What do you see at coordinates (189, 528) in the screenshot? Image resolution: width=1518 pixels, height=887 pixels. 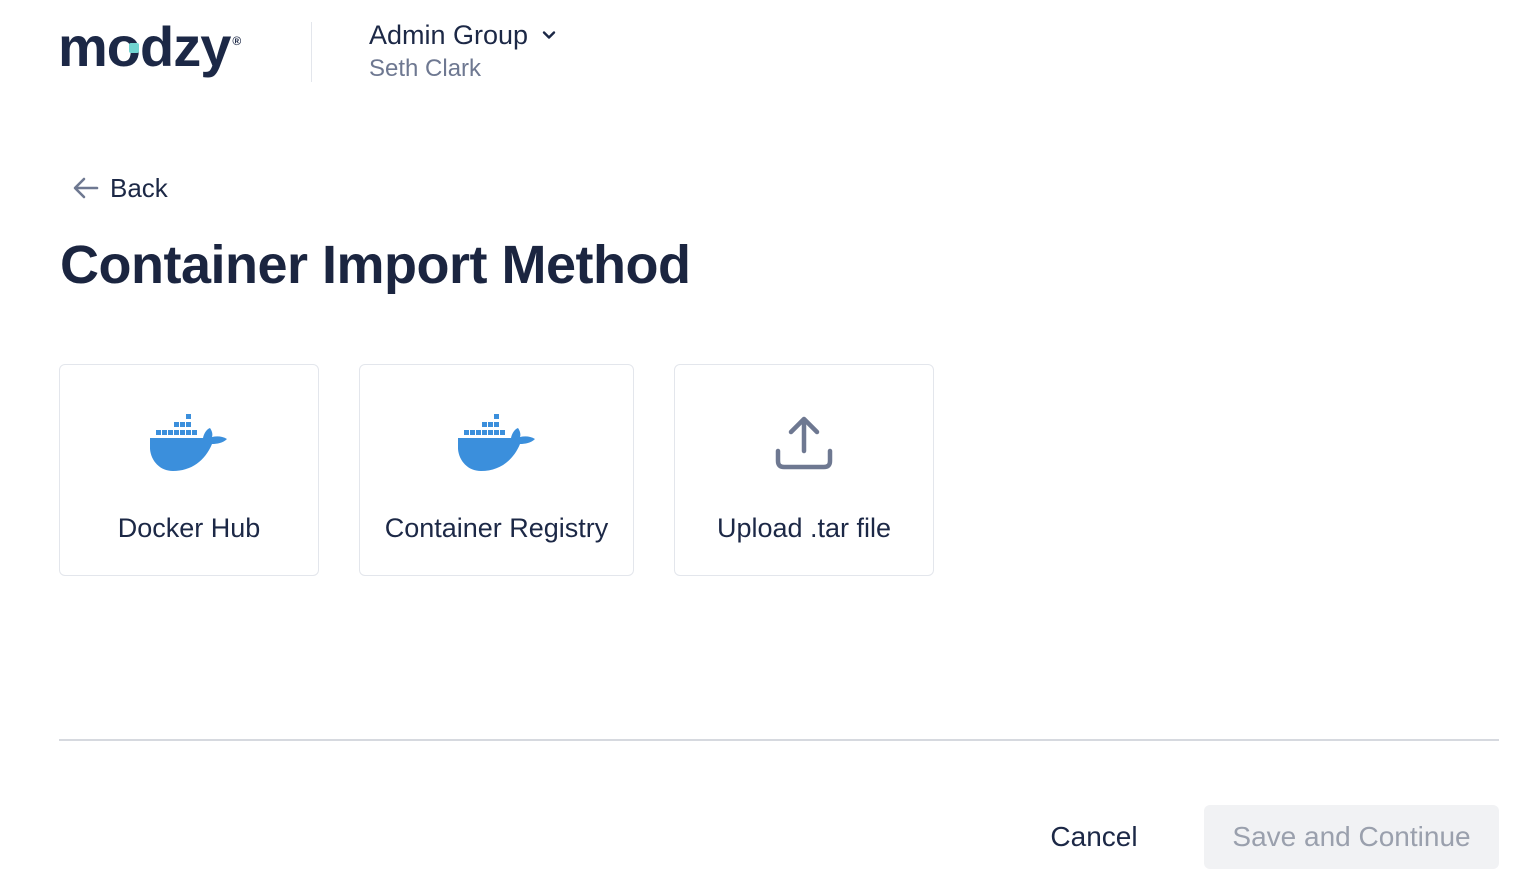 I see `method-label: Docker Hub` at bounding box center [189, 528].